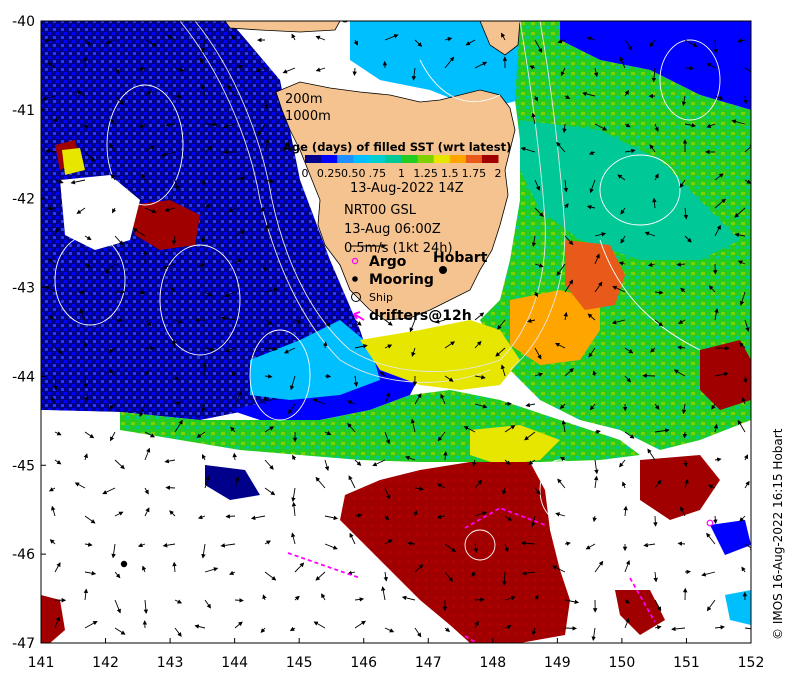 Image resolution: width=793 pixels, height=678 pixels. I want to click on colorbar, so click(402, 159).